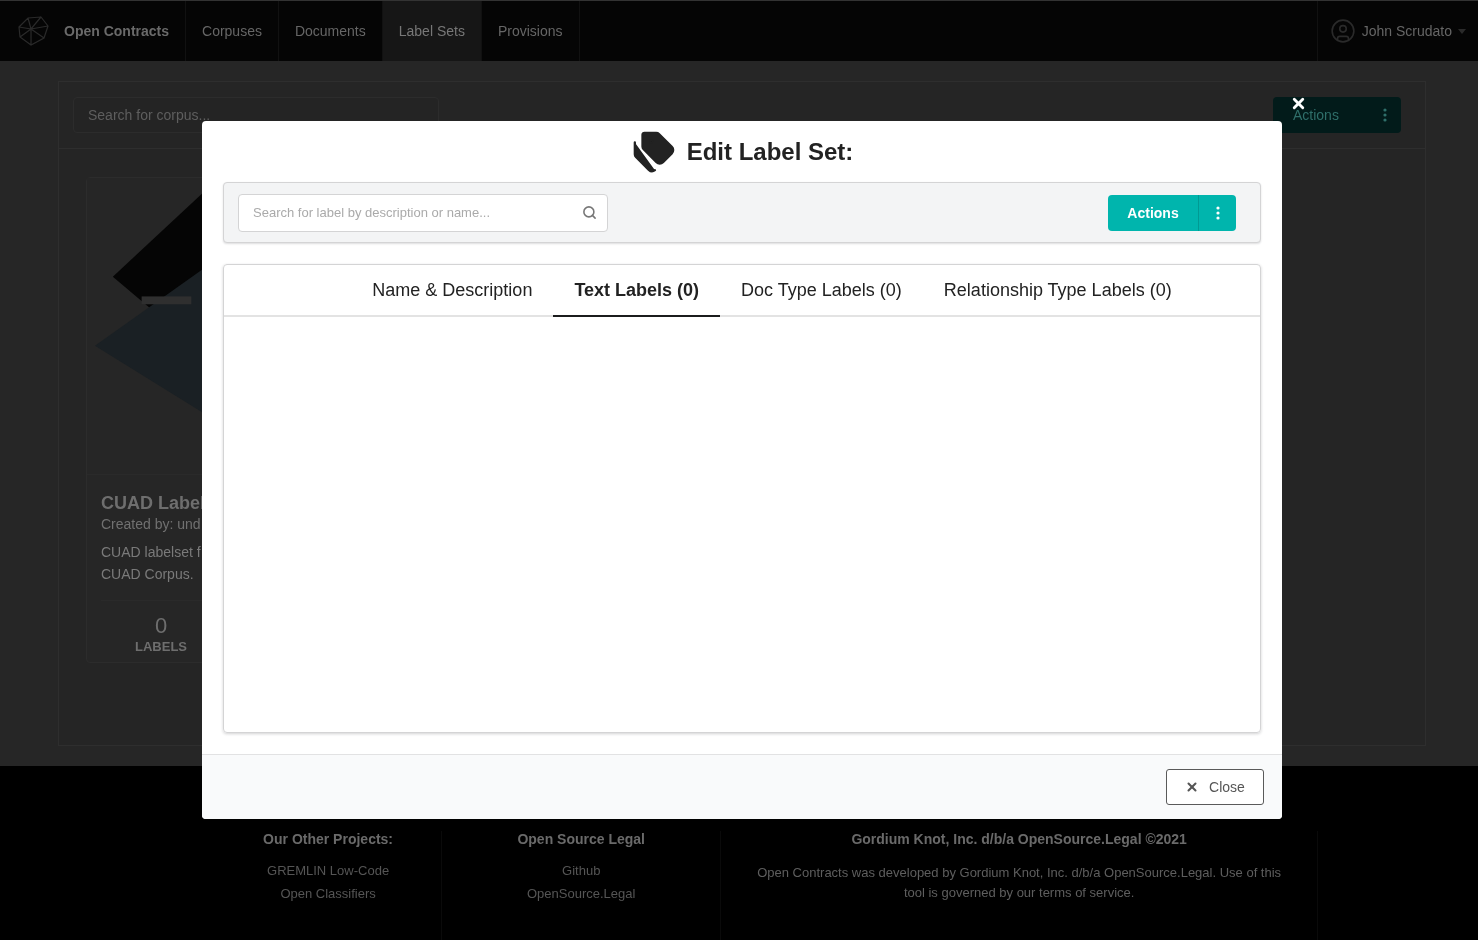 This screenshot has width=1478, height=940. I want to click on label-count: 0, so click(161, 626).